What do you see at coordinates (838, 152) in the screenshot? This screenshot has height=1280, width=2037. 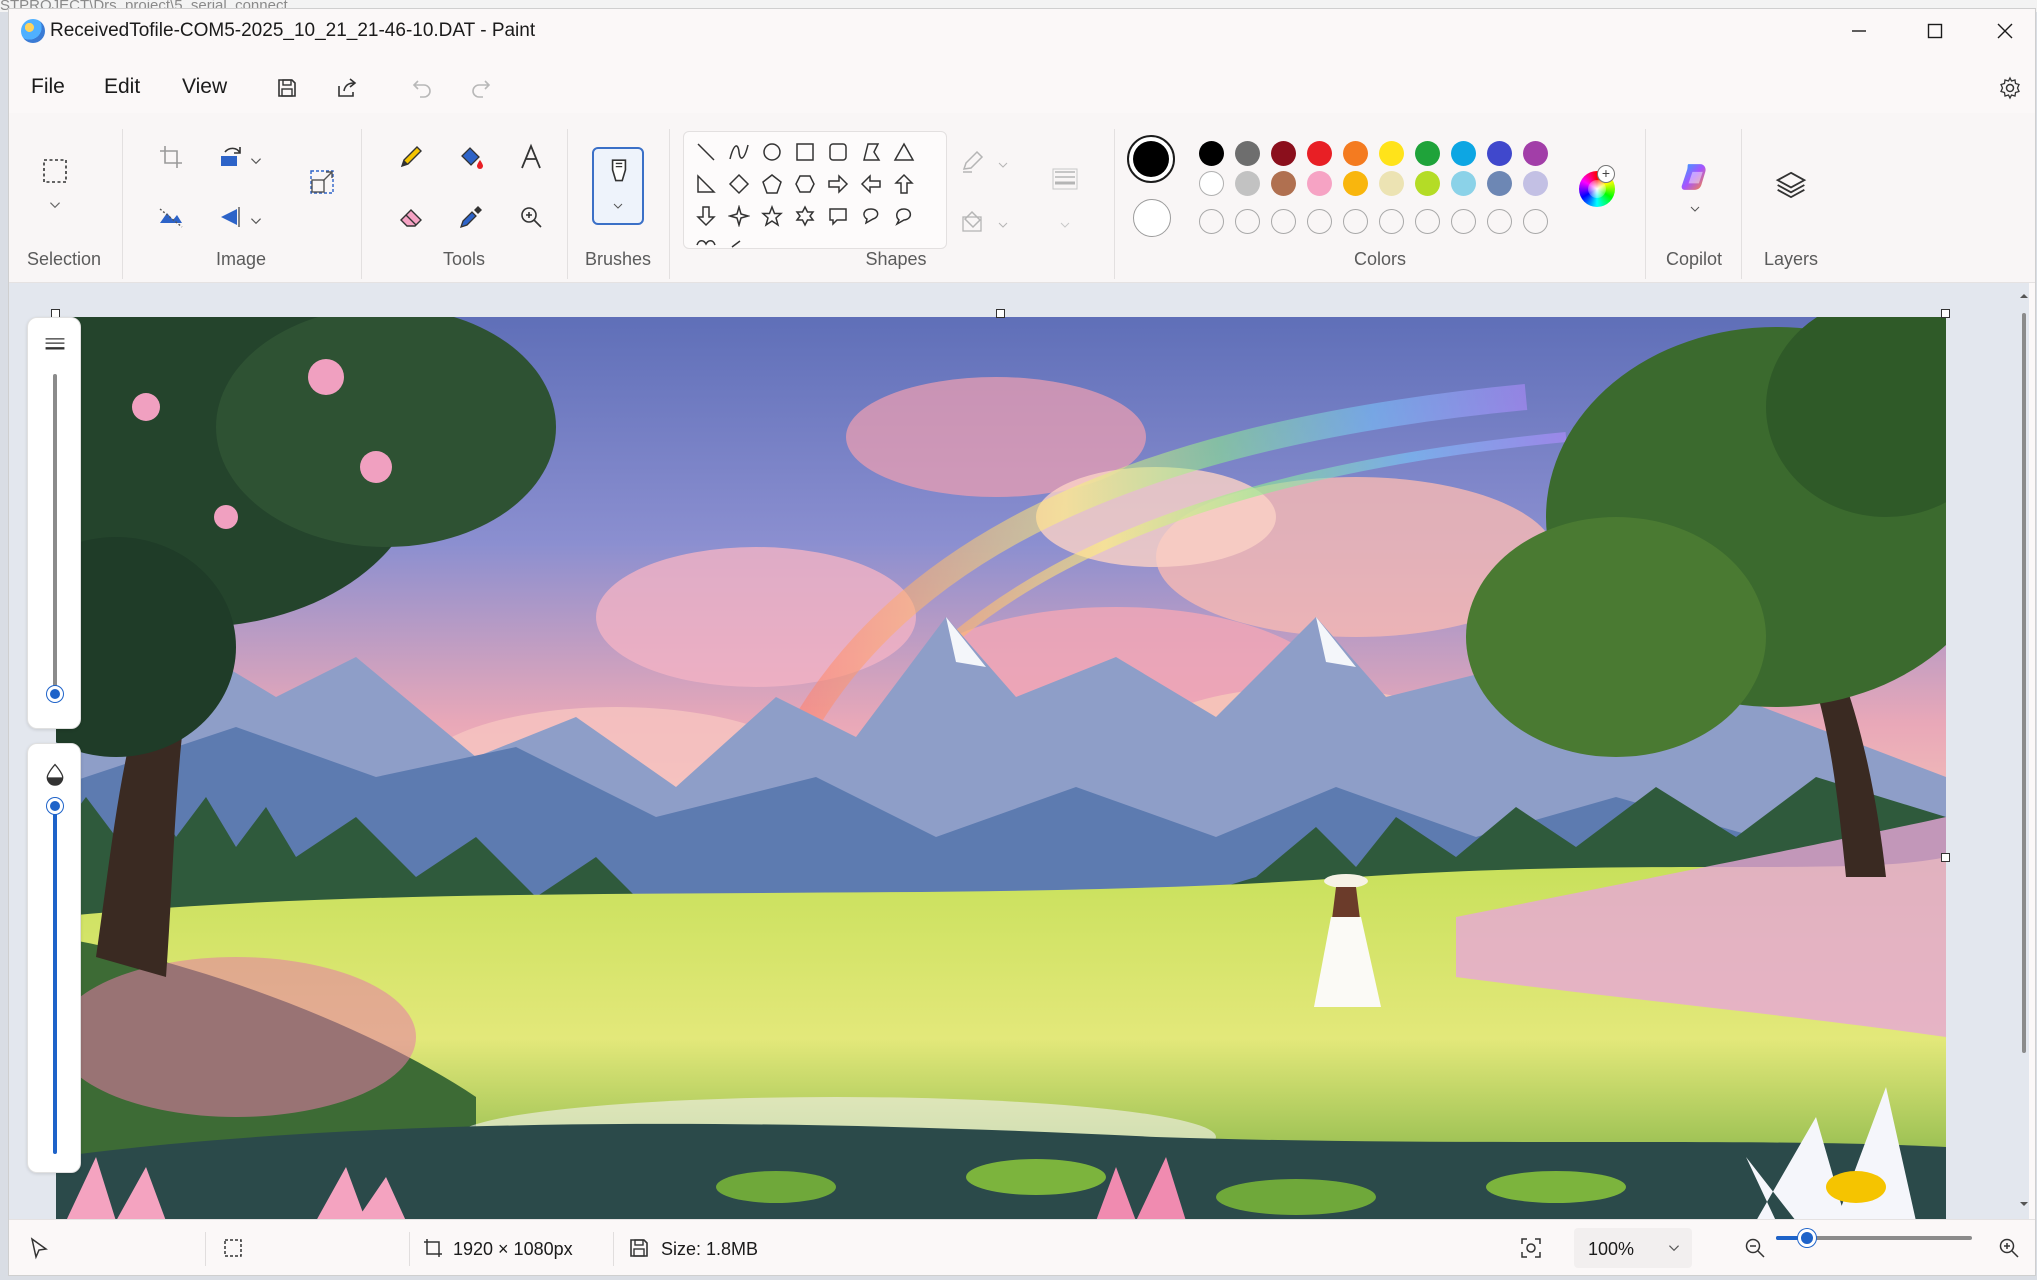 I see `shape-rounded-rectangle` at bounding box center [838, 152].